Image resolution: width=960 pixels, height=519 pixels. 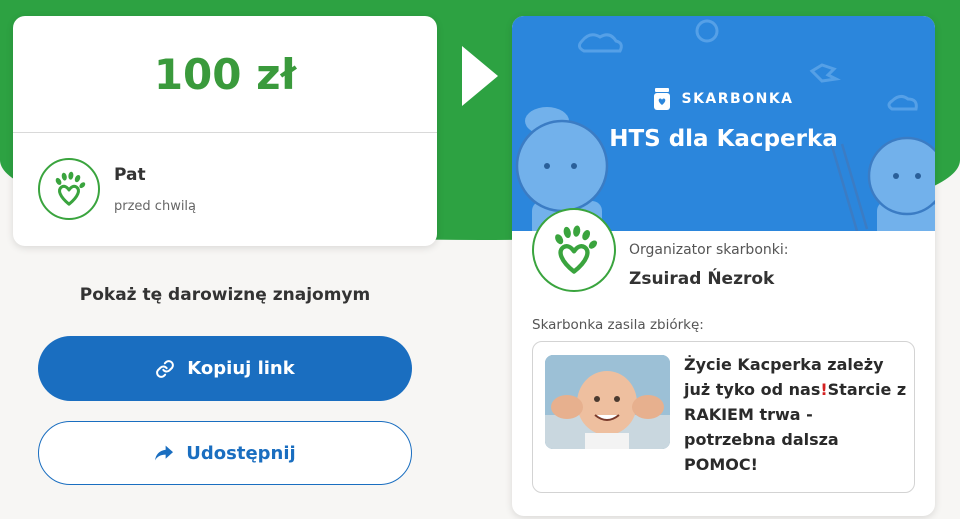 I want to click on share-button: Udostępnij, so click(x=225, y=453).